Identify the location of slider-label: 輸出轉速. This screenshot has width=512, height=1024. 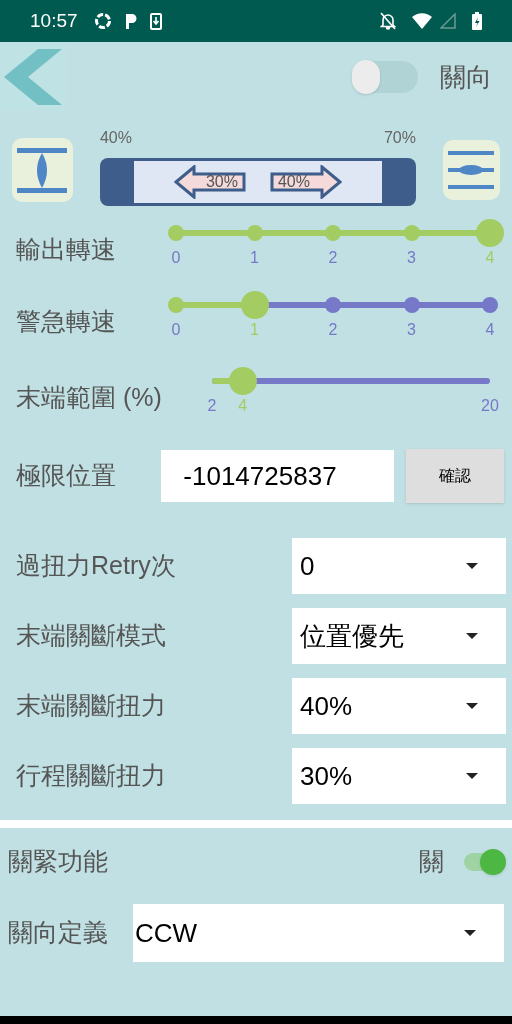
(66, 249).